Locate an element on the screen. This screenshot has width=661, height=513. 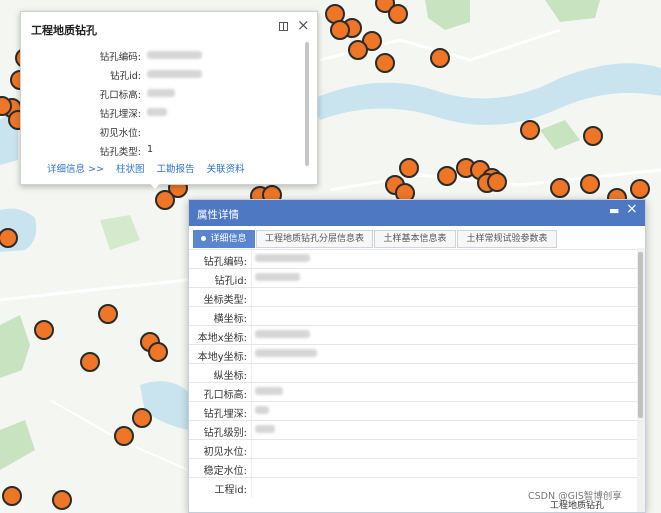
attribute-label: 本地y坐标: is located at coordinates (222, 357).